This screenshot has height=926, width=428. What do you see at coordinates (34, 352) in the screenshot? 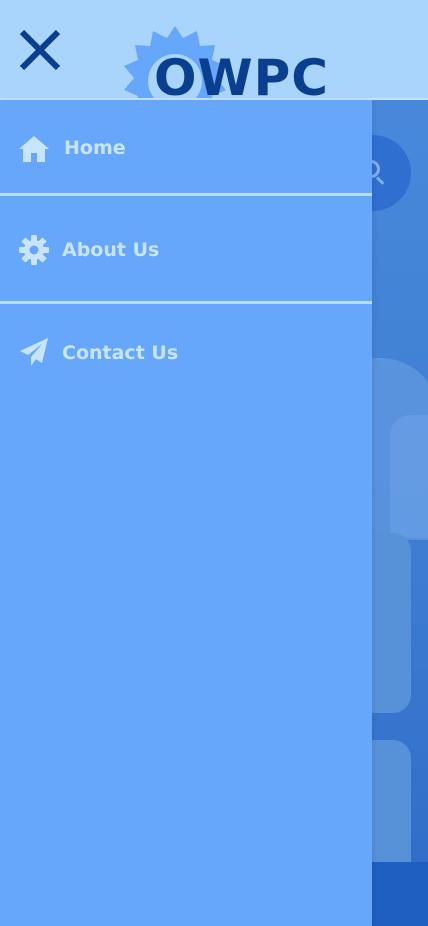
I see `paper-plane-icon` at bounding box center [34, 352].